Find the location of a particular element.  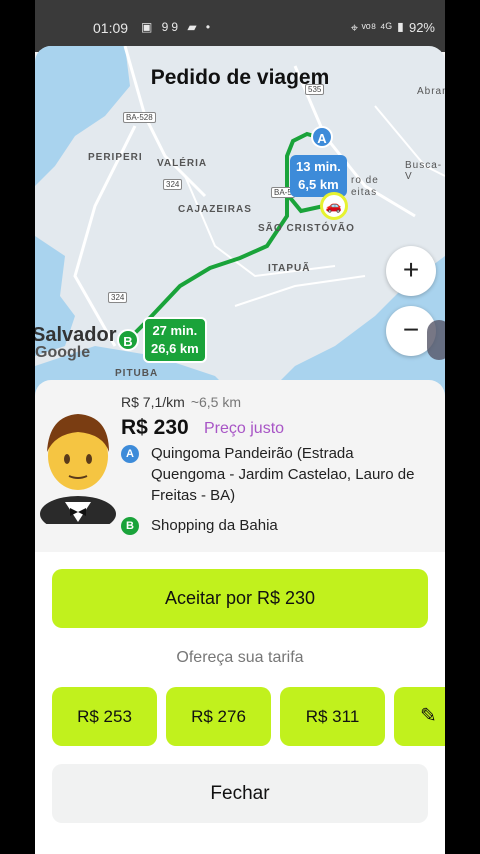

ride-price: R$ 230 is located at coordinates (155, 427).